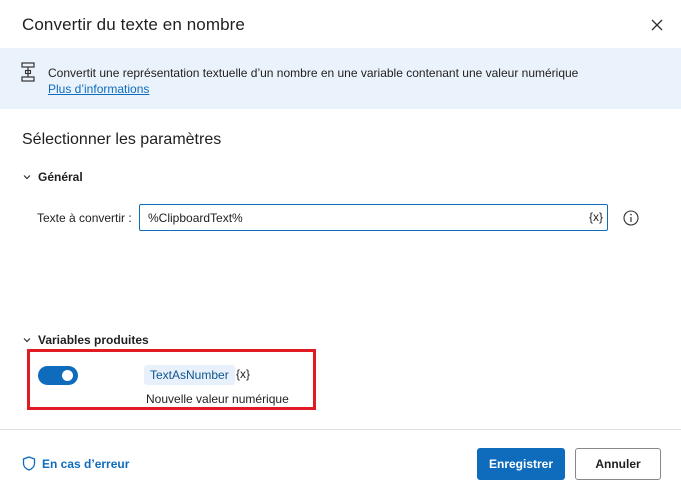 This screenshot has height=499, width=681. I want to click on shield-icon, so click(29, 463).